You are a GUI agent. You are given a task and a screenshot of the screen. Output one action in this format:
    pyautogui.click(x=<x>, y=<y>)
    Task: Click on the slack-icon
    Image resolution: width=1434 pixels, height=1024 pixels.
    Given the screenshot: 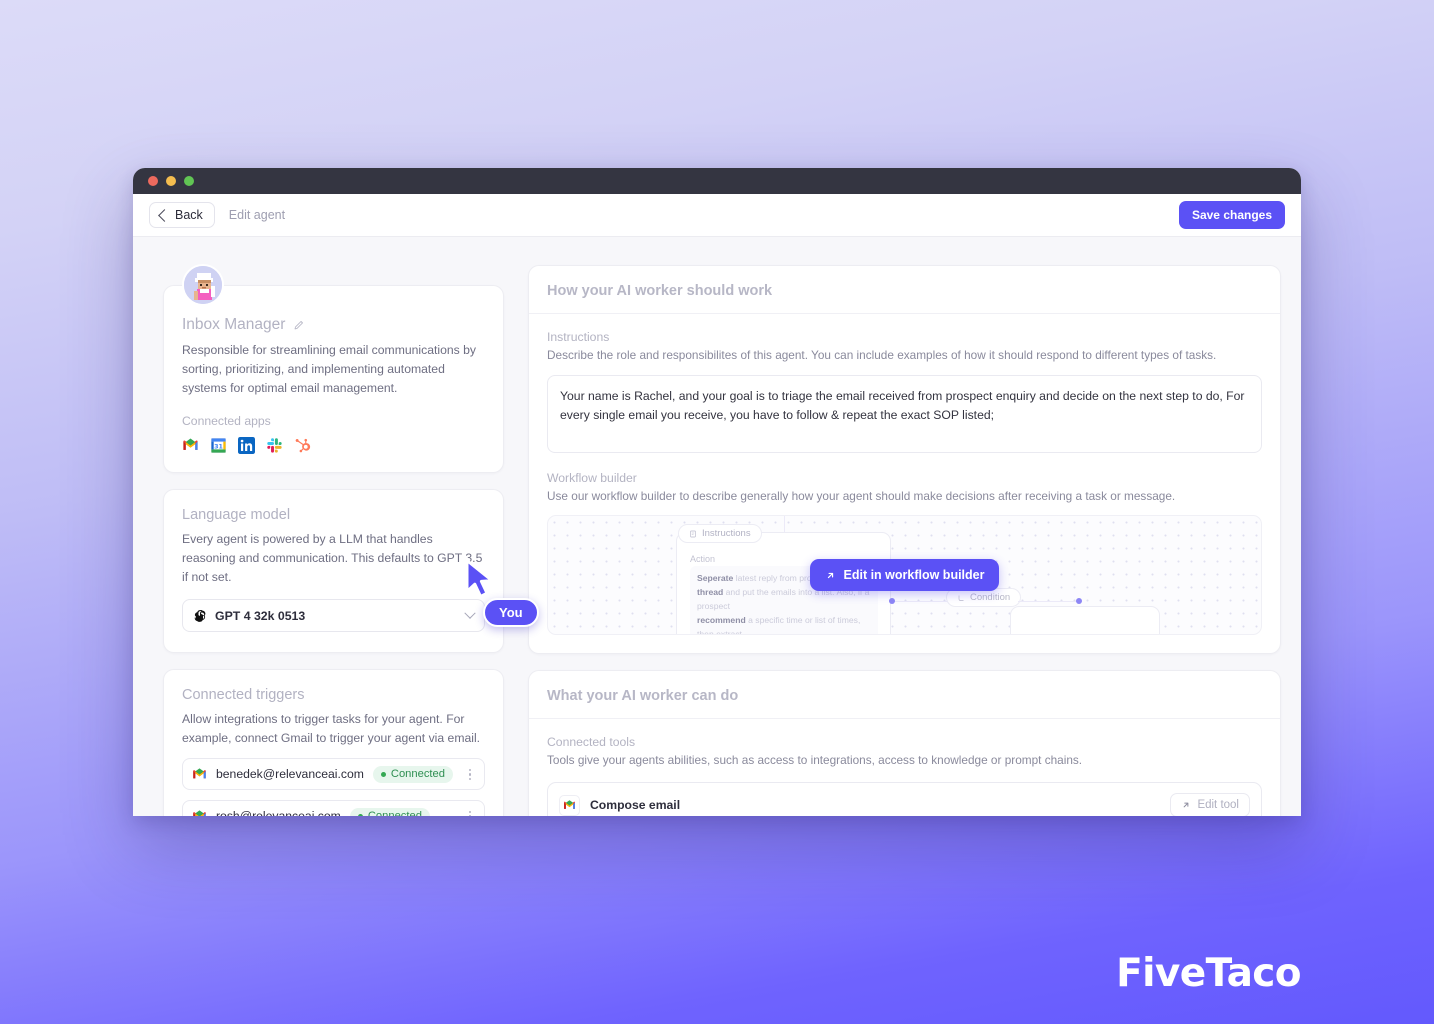 What is the action you would take?
    pyautogui.click(x=274, y=445)
    